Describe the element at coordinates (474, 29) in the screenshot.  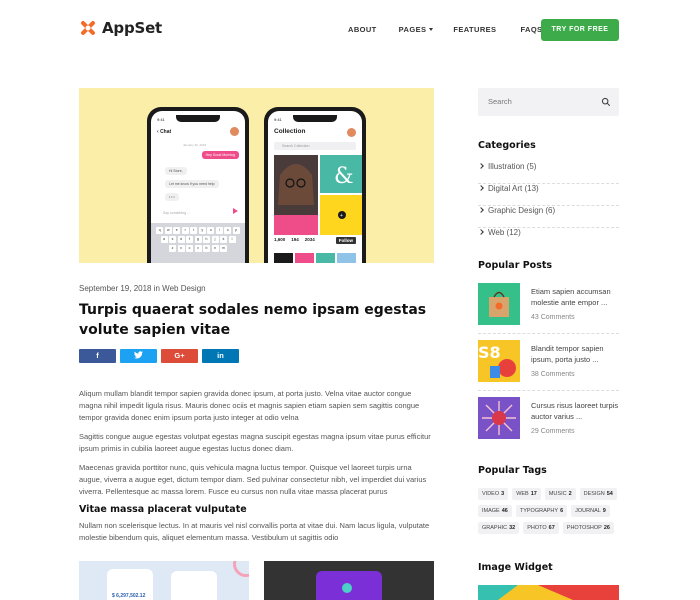
I see `nav-features: FEATURES` at that location.